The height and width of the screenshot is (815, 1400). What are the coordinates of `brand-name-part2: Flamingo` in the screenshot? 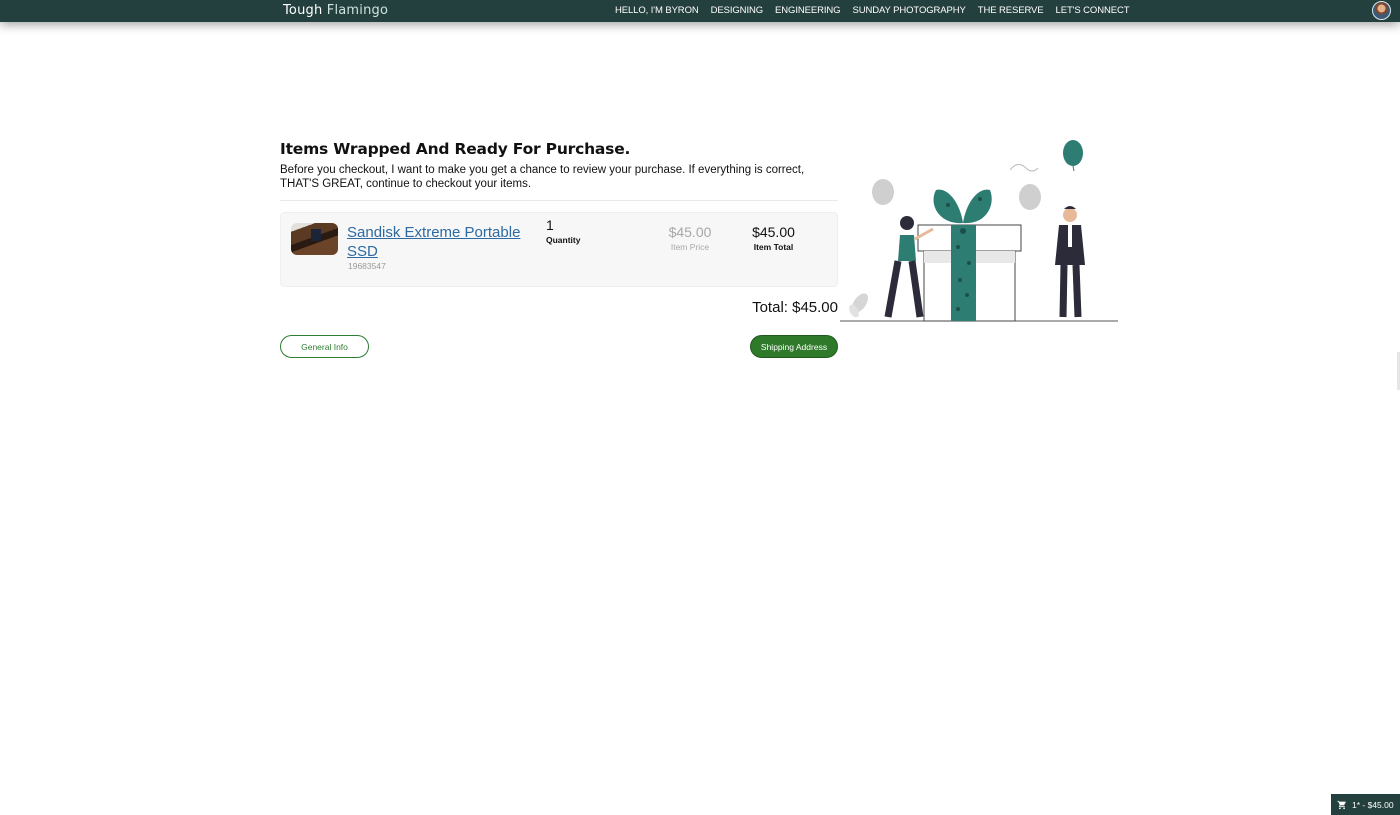 It's located at (357, 10).